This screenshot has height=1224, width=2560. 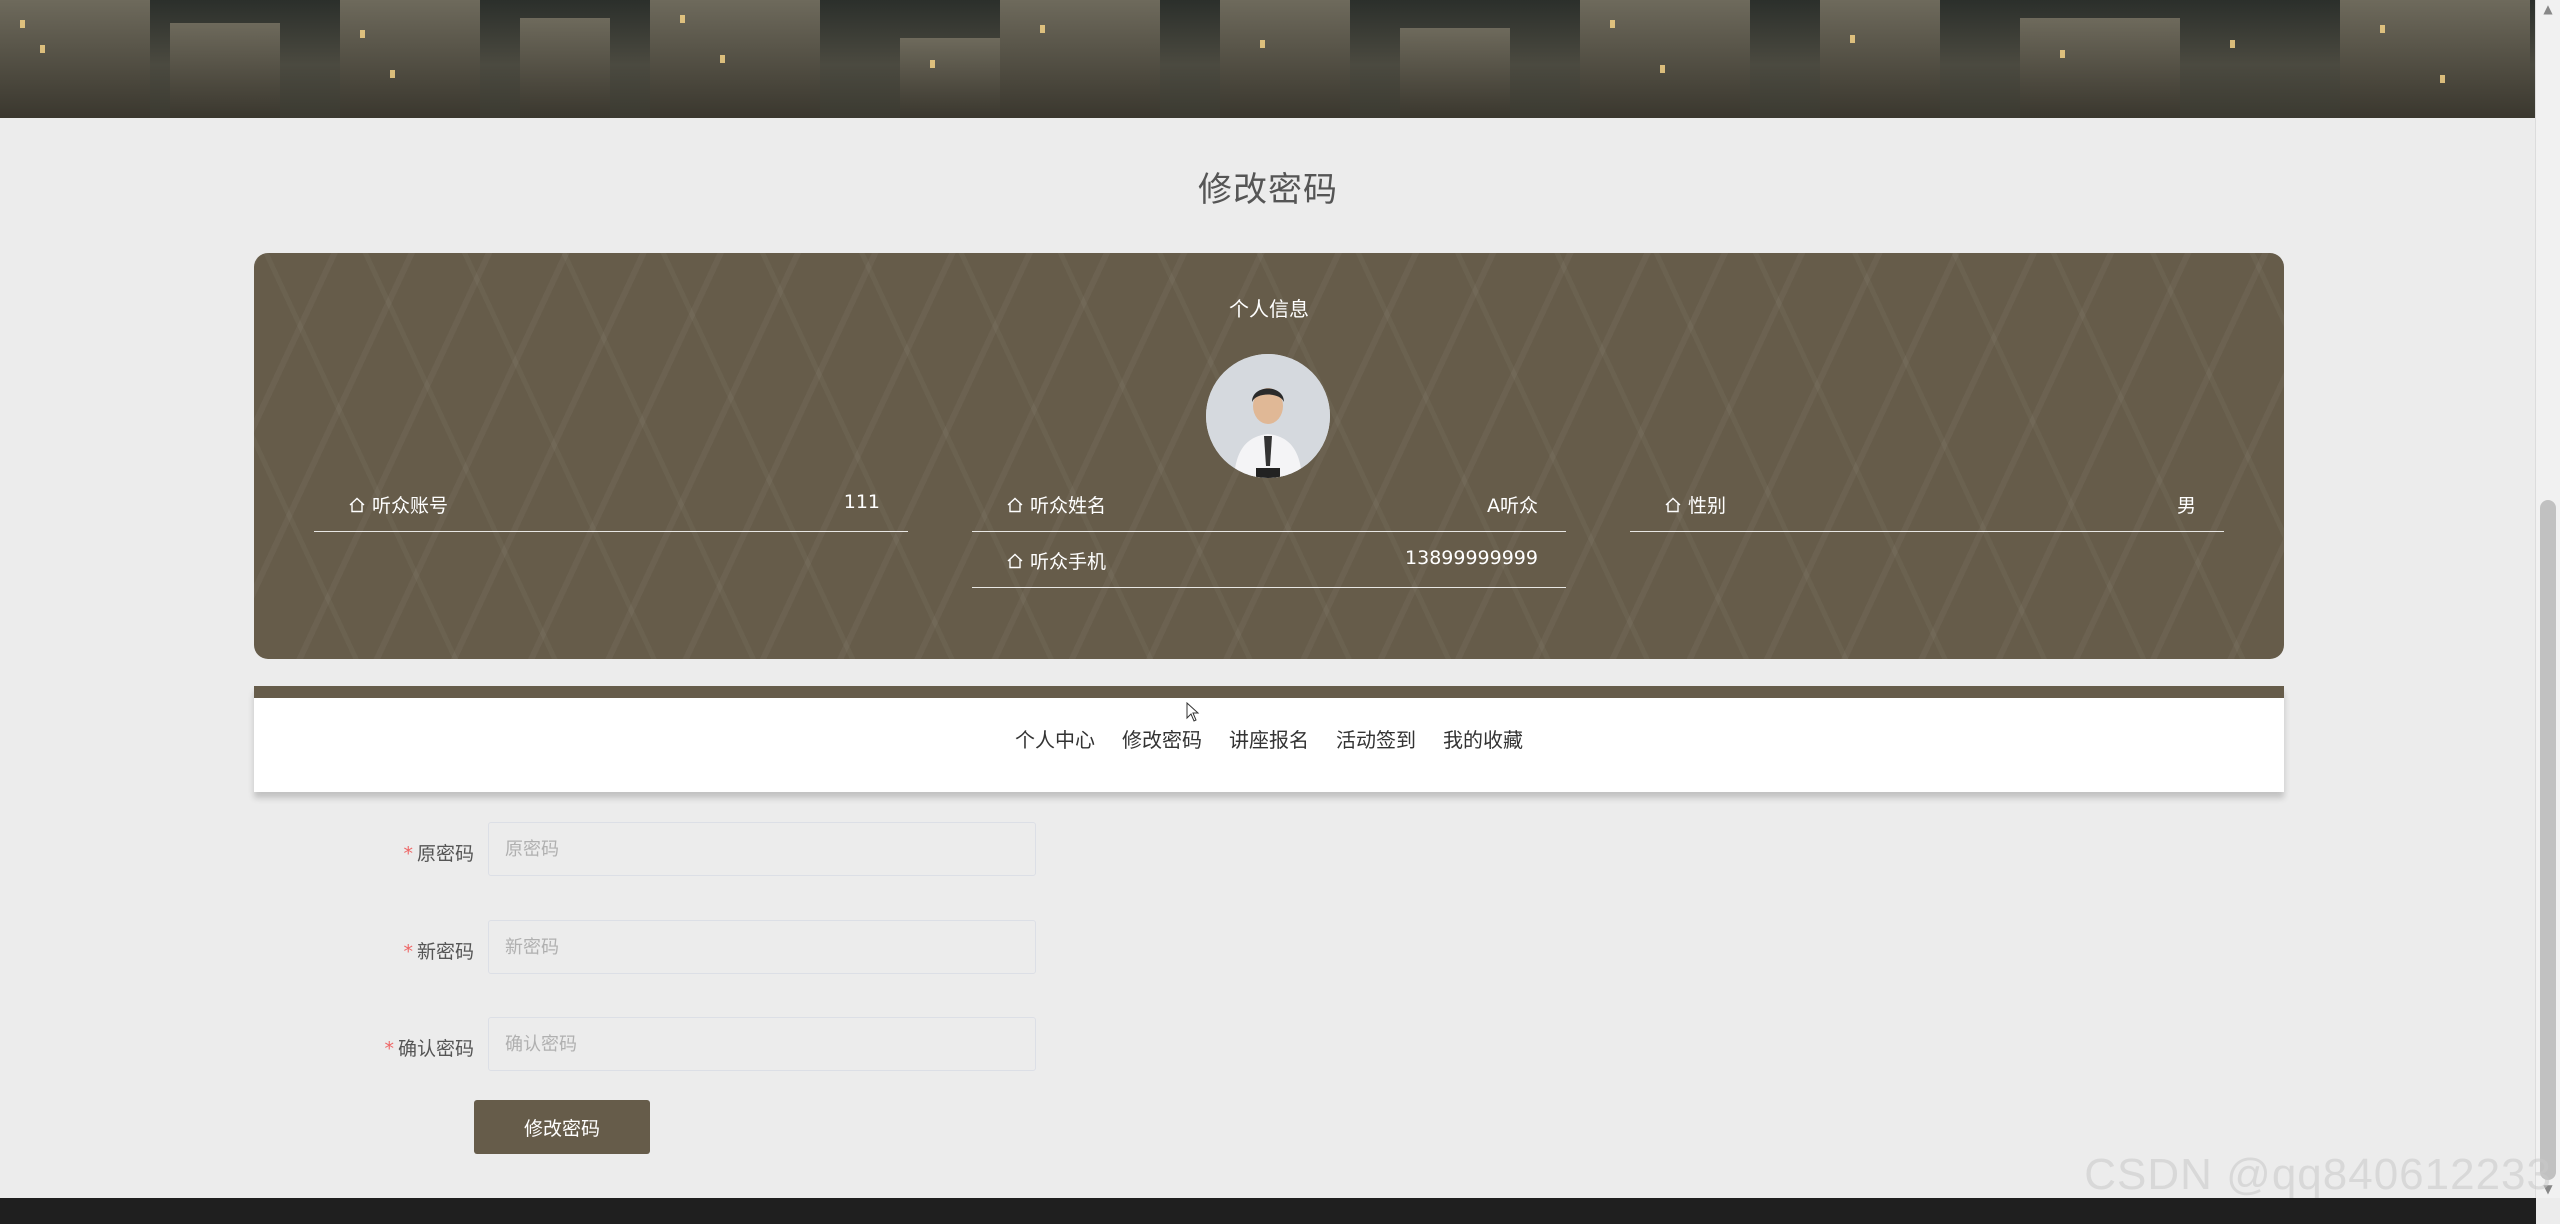 I want to click on avatar, so click(x=1268, y=416).